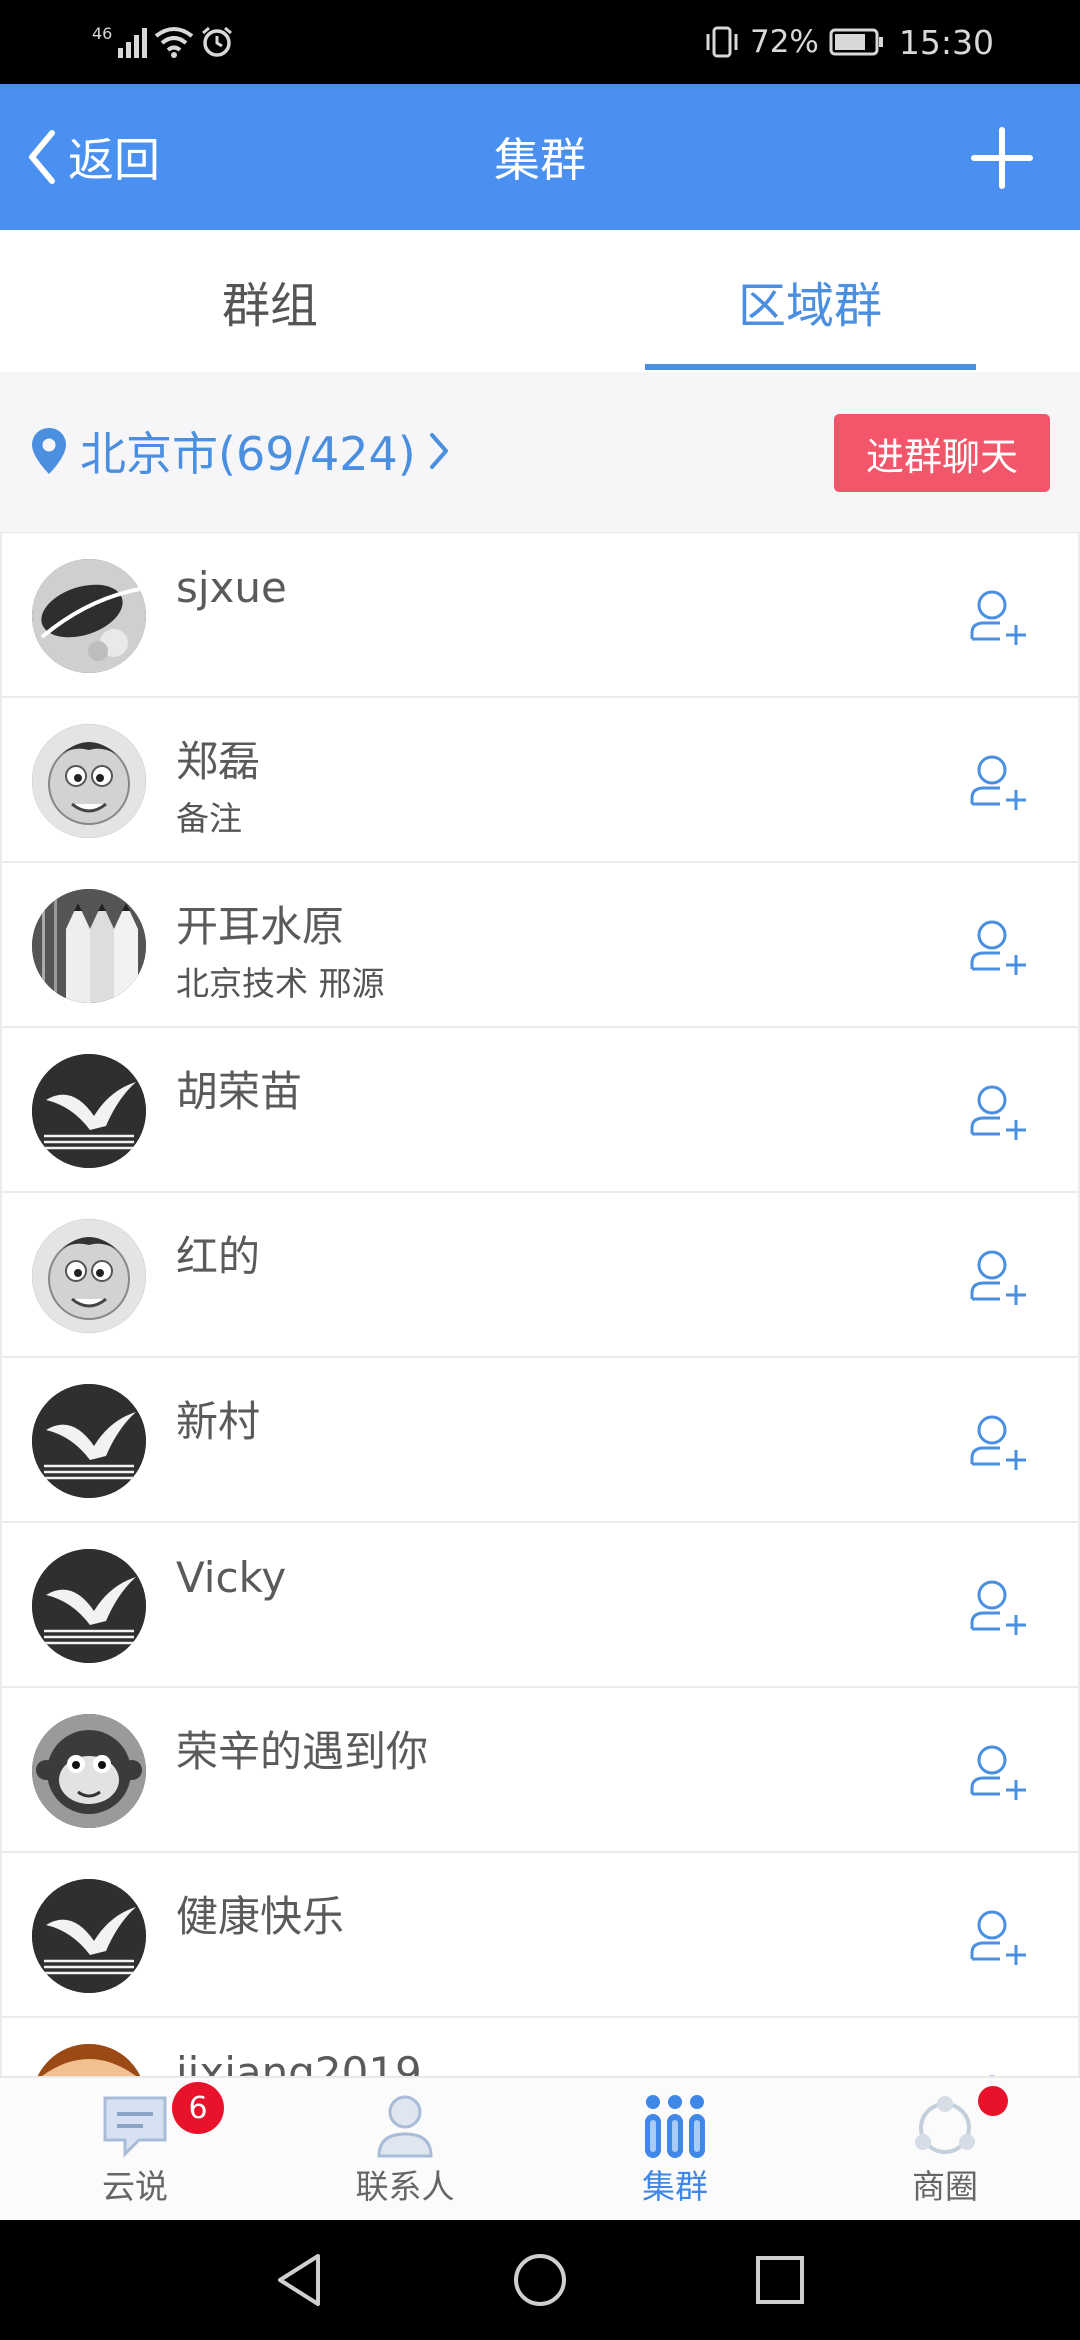  I want to click on home-circle-icon, so click(540, 2280).